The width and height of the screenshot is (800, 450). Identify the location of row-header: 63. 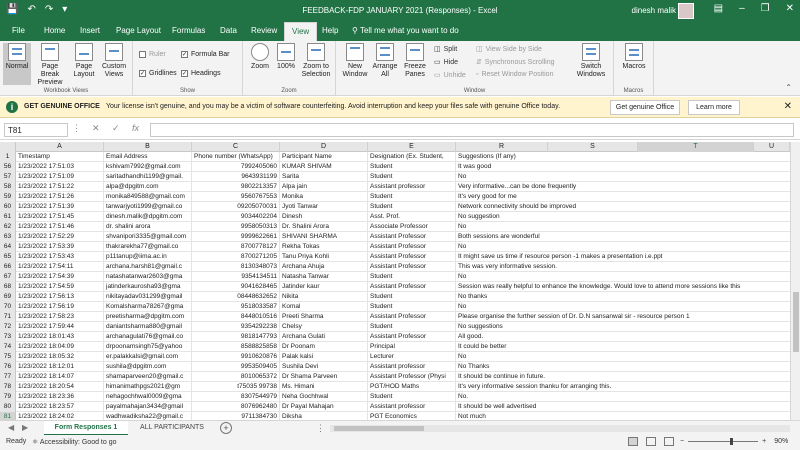
(8, 237).